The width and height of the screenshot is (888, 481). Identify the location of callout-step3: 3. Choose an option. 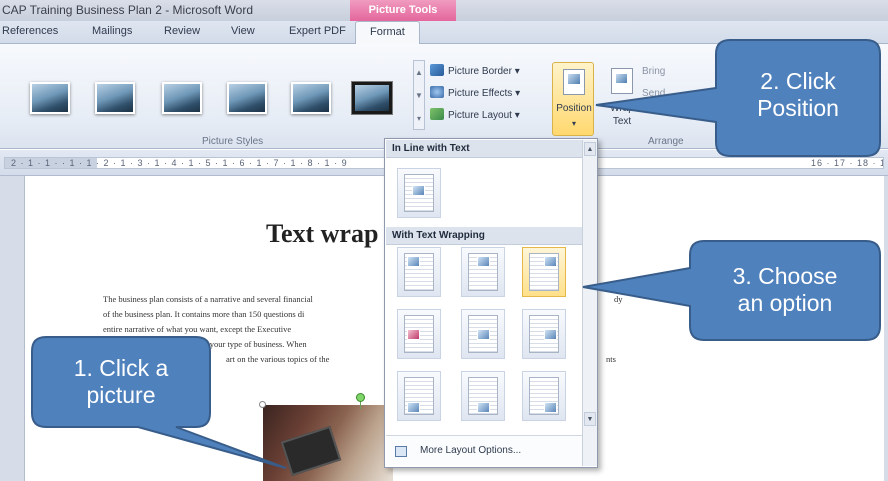
(785, 289).